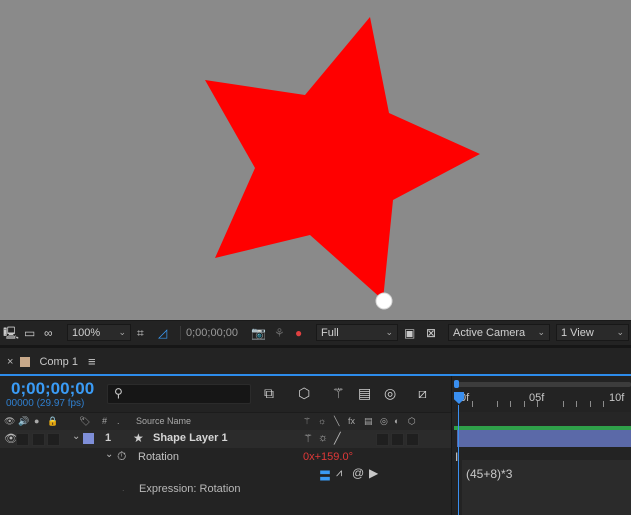 The width and height of the screenshot is (631, 515). What do you see at coordinates (382, 439) in the screenshot?
I see `motion-blur-switch` at bounding box center [382, 439].